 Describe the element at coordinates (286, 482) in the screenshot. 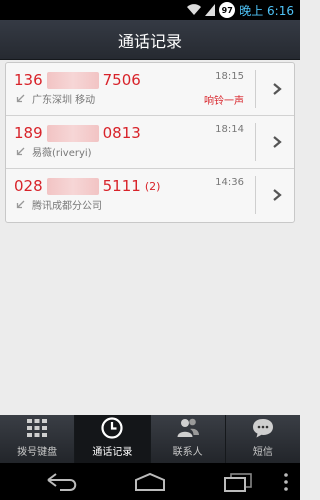

I see `overflow-menu-icon` at that location.